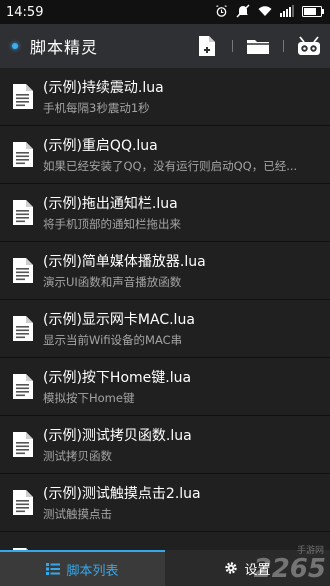 Image resolution: width=330 pixels, height=586 pixels. Describe the element at coordinates (64, 47) in the screenshot. I see `app-title: 脚本精灵` at that location.